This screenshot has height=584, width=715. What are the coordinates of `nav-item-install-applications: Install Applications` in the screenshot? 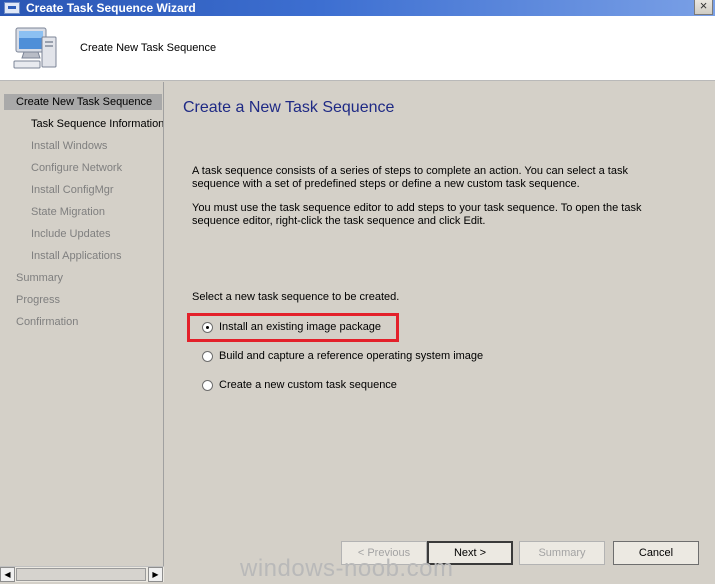 It's located at (76, 256).